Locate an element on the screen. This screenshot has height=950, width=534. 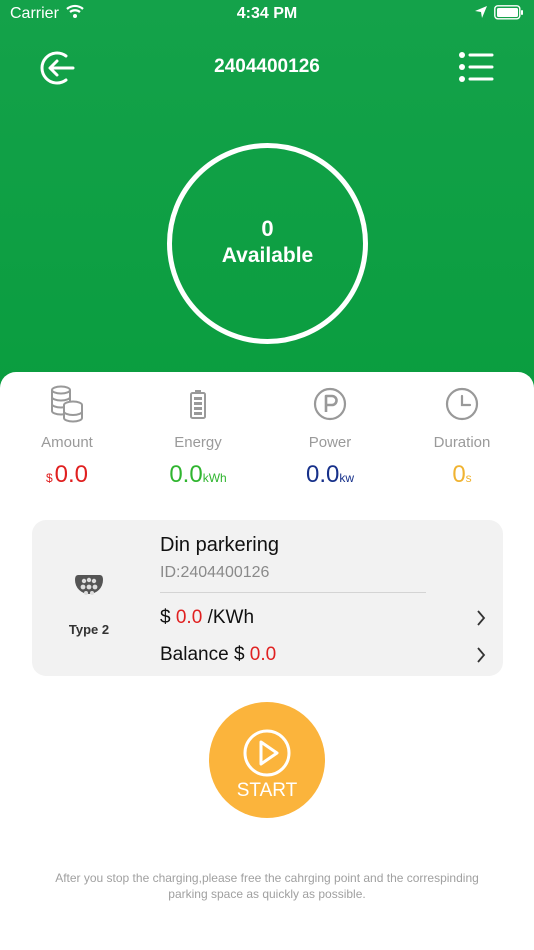
start-label: START is located at coordinates (267, 790).